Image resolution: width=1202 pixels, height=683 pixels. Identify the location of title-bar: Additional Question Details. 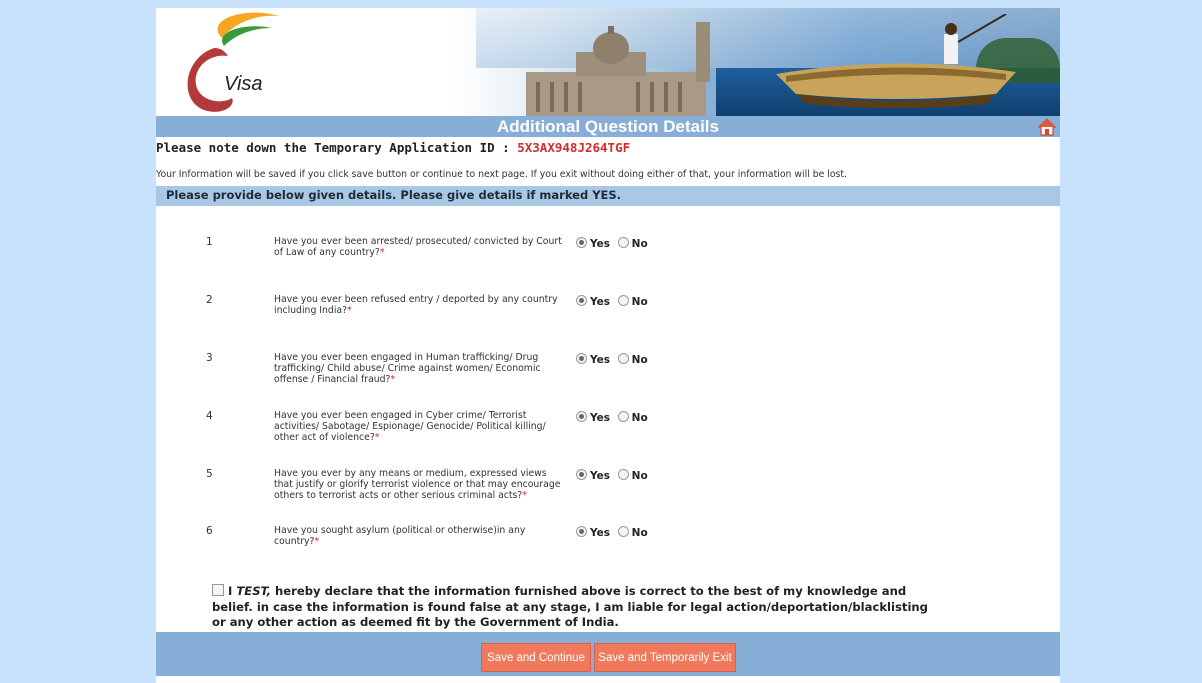
(608, 126).